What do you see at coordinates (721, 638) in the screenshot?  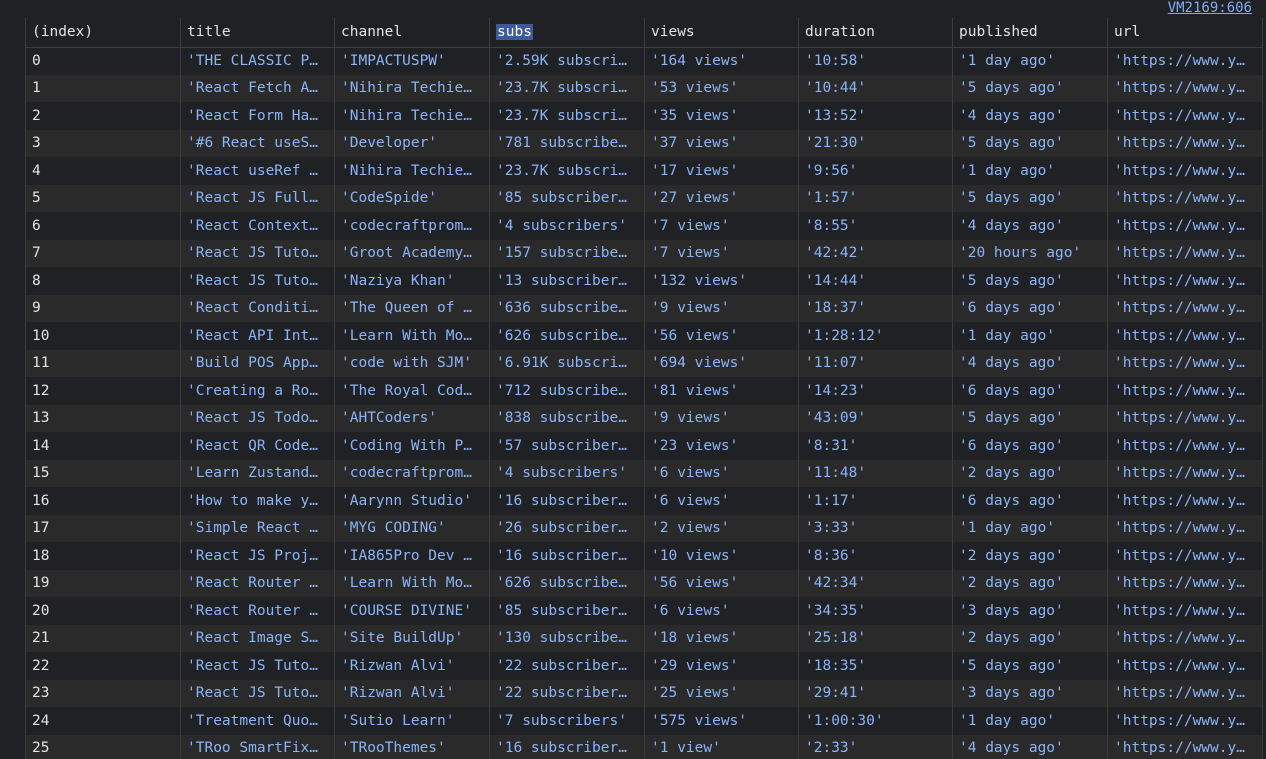 I see `views-cell: '18 views'` at bounding box center [721, 638].